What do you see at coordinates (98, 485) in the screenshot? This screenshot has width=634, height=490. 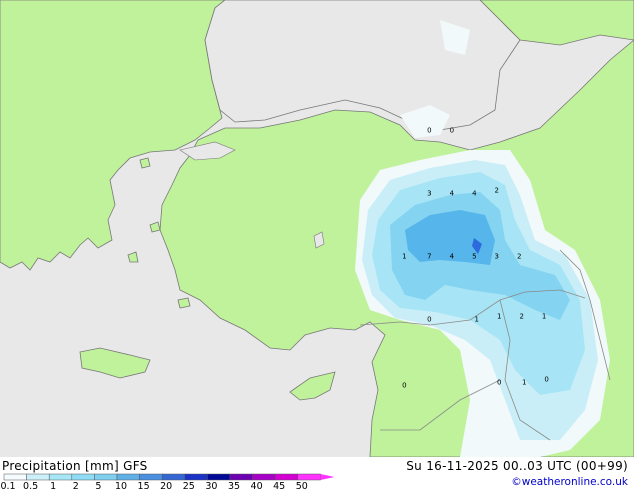 I see `legend-tick-label: 5` at bounding box center [98, 485].